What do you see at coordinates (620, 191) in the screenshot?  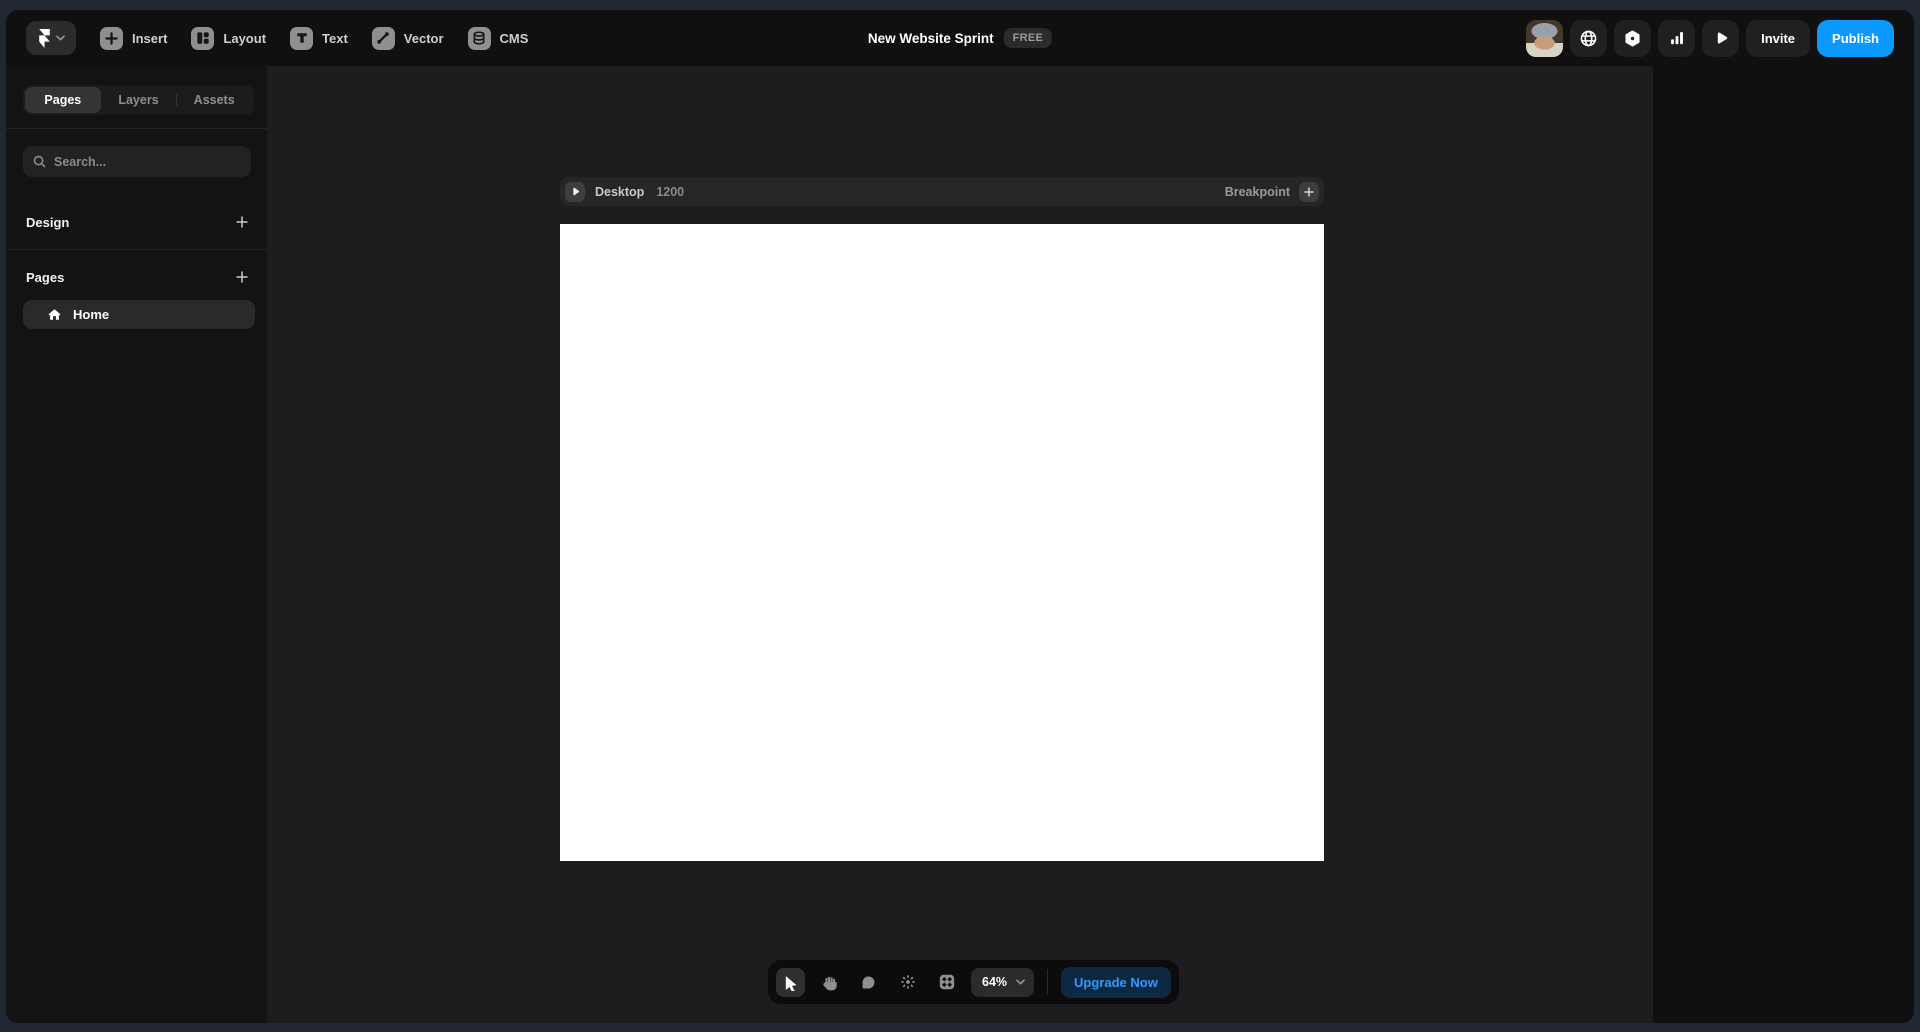 I see `breakpoint-name: Desktop` at bounding box center [620, 191].